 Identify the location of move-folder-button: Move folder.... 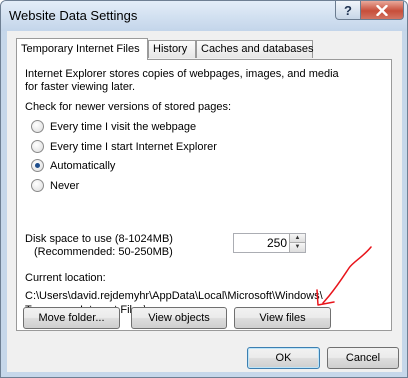
(71, 318).